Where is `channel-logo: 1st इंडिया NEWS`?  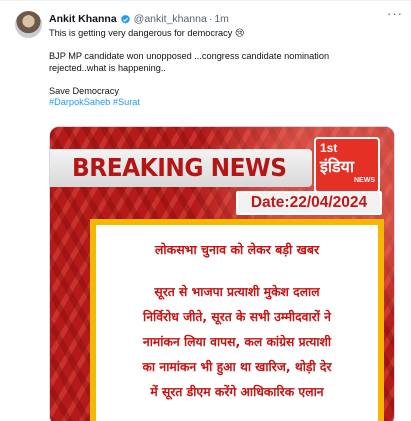
channel-logo: 1st इंडिया NEWS is located at coordinates (347, 165).